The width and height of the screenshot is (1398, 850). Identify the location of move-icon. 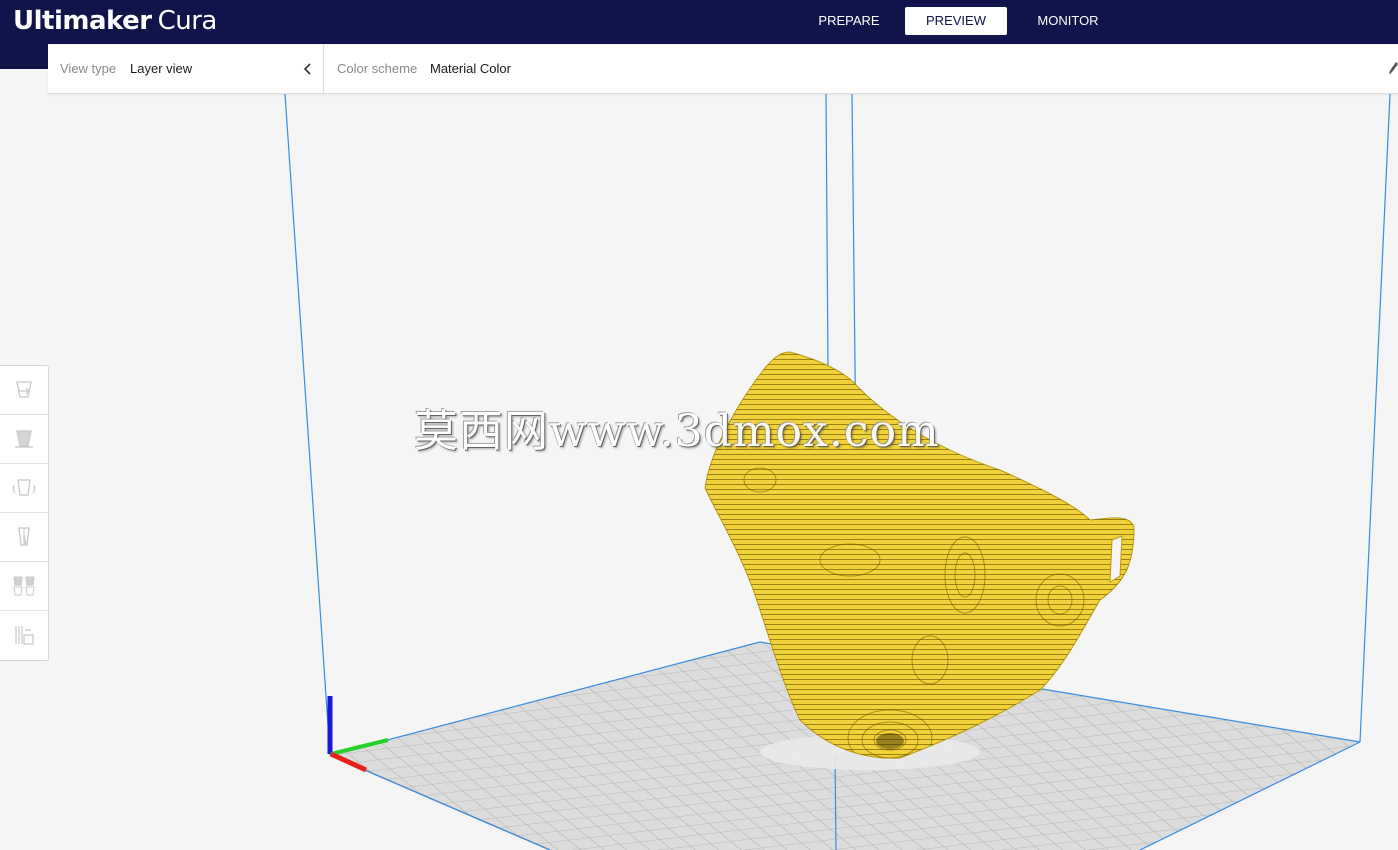
(24, 389).